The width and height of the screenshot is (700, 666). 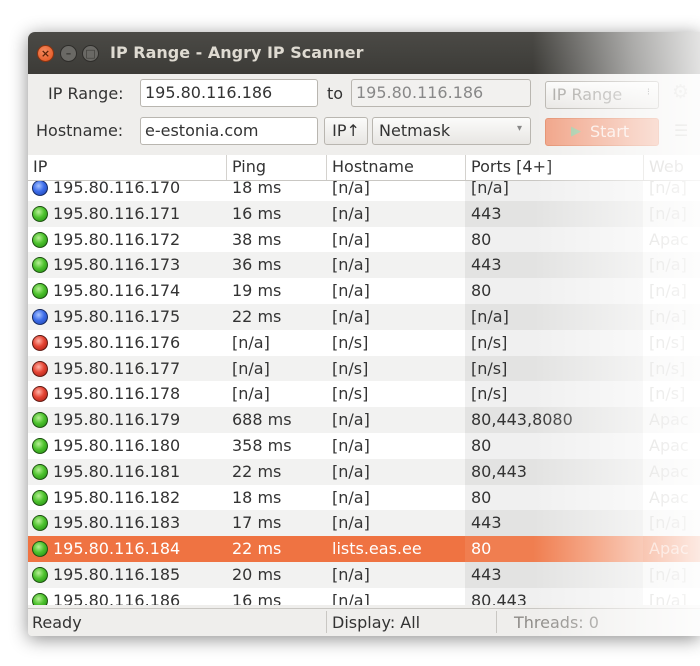 I want to click on ports-cell: 80,443, so click(x=499, y=471).